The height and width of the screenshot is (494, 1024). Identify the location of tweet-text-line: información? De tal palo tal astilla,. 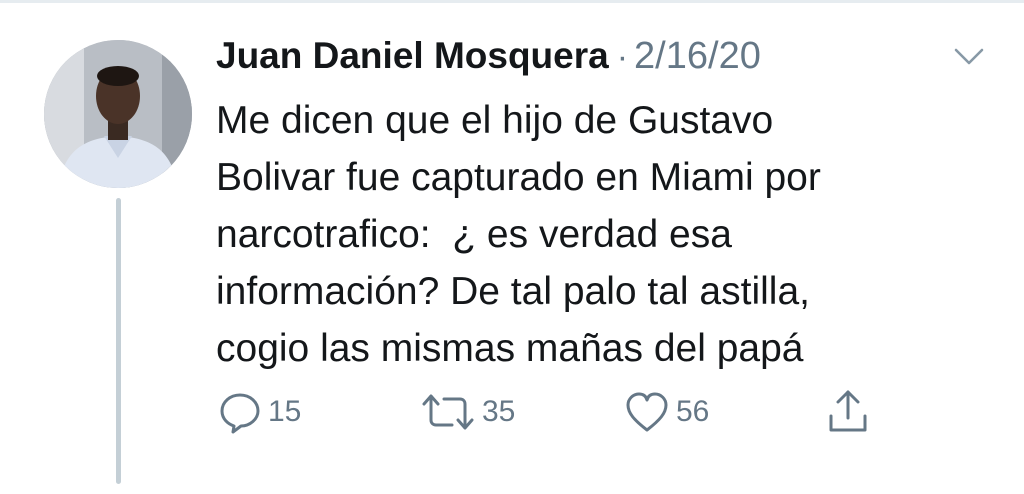
(513, 291).